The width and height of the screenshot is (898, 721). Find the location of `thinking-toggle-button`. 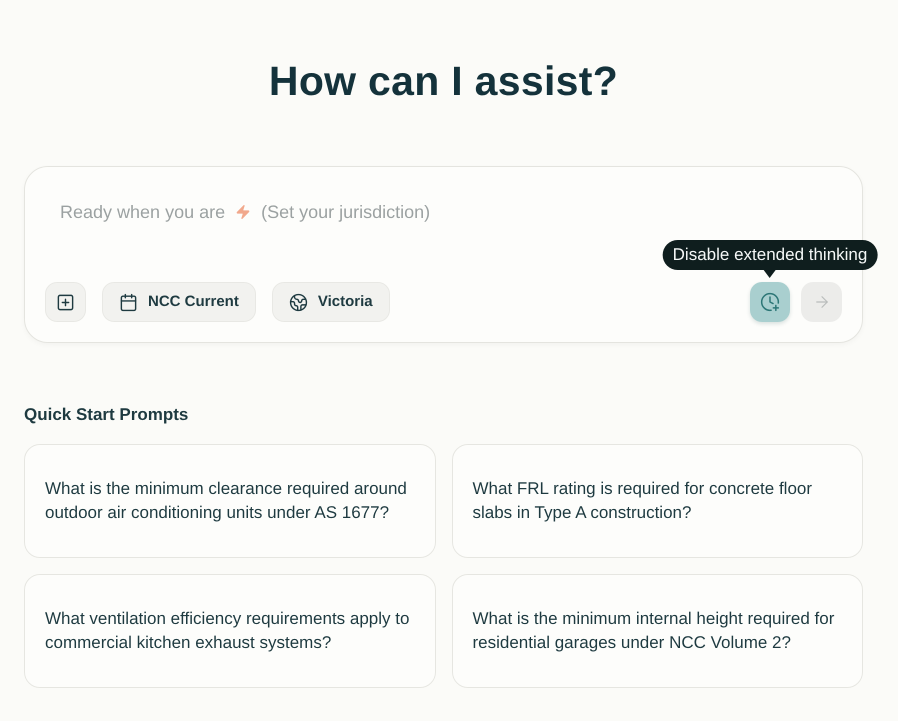

thinking-toggle-button is located at coordinates (770, 302).